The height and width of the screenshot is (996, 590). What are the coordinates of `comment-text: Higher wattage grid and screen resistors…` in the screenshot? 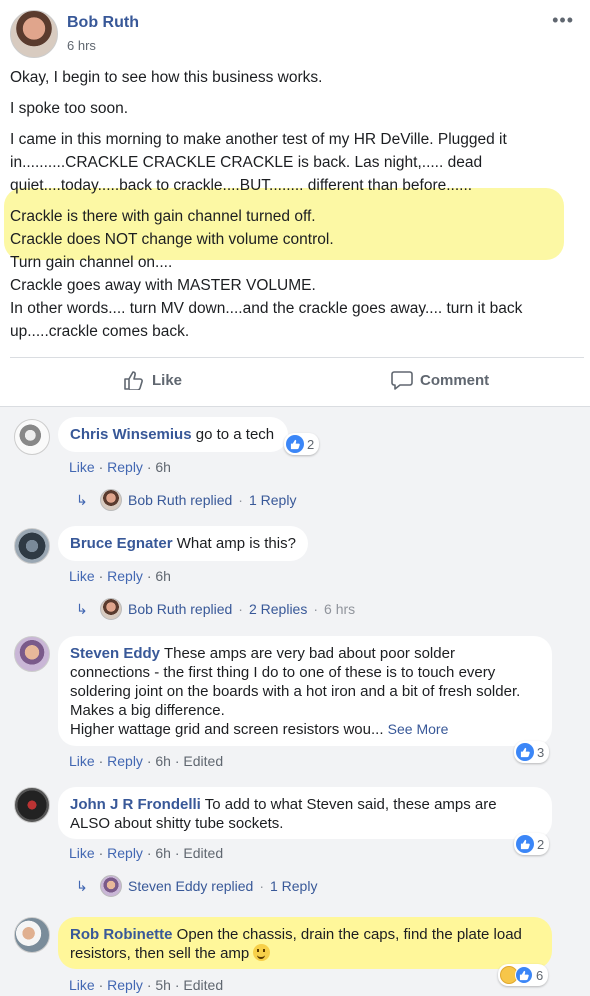 It's located at (227, 729).